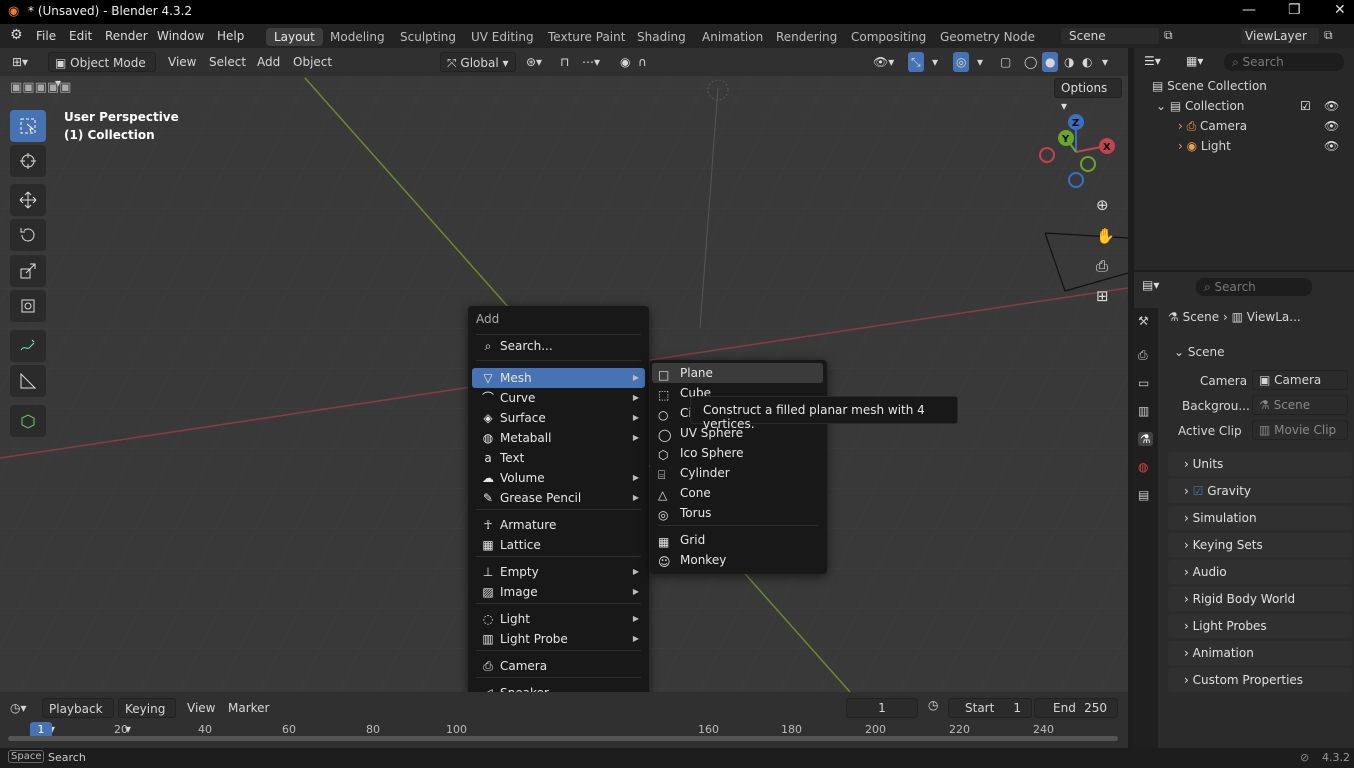 The width and height of the screenshot is (1354, 768). What do you see at coordinates (737, 513) in the screenshot?
I see `mesh-item-torus: ◎ Torus` at bounding box center [737, 513].